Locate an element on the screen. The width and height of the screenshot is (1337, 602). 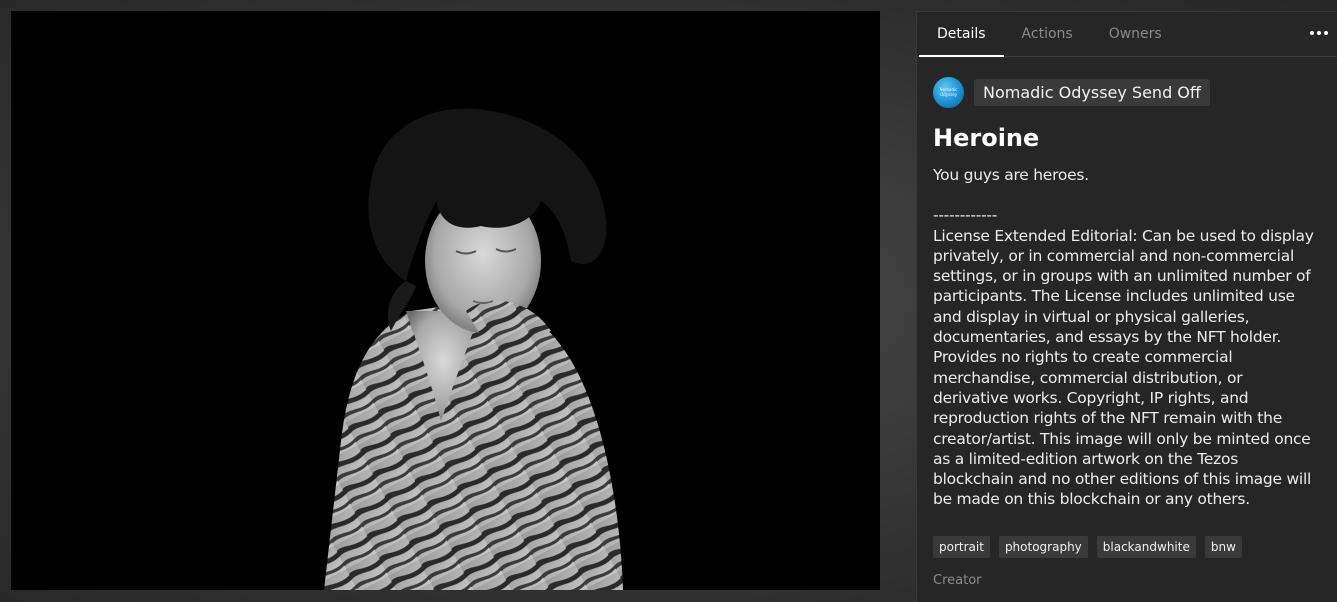
tab-bar: Details Actions Owners is located at coordinates (1127, 34).